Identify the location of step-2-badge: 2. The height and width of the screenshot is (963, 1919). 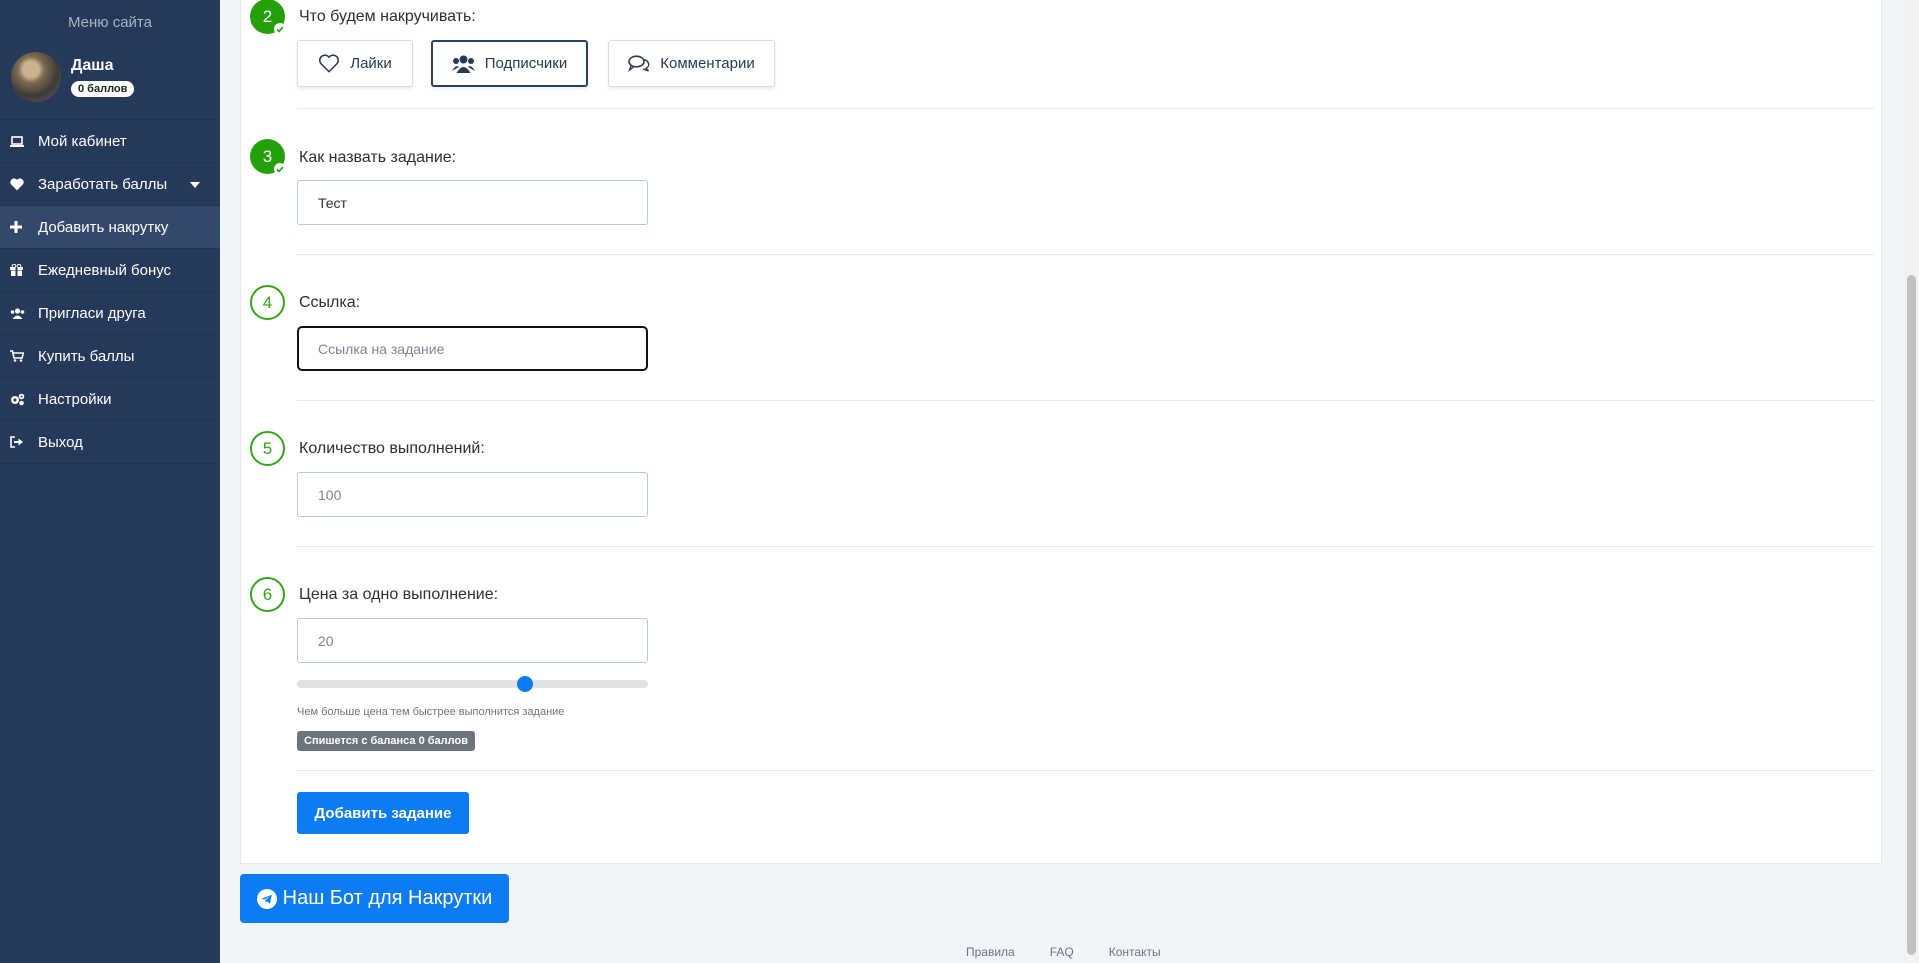
(268, 17).